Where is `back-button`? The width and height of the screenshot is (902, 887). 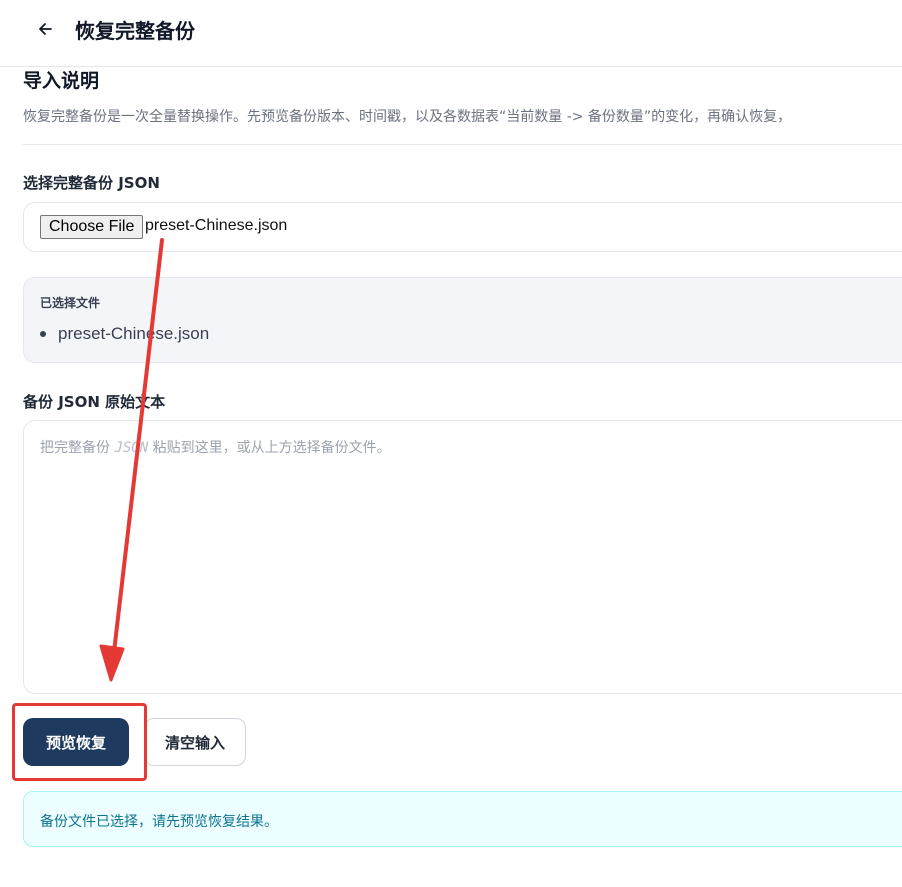 back-button is located at coordinates (45, 29).